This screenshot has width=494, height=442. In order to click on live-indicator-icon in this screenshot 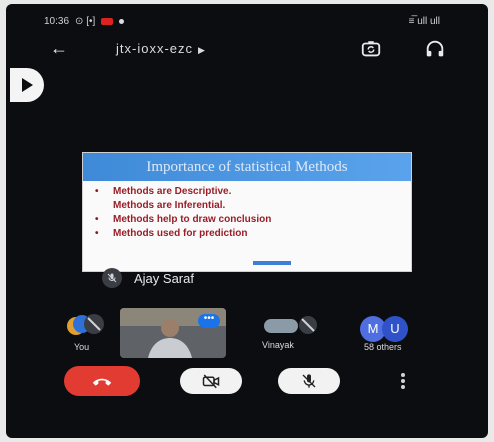, I will do `click(27, 85)`.